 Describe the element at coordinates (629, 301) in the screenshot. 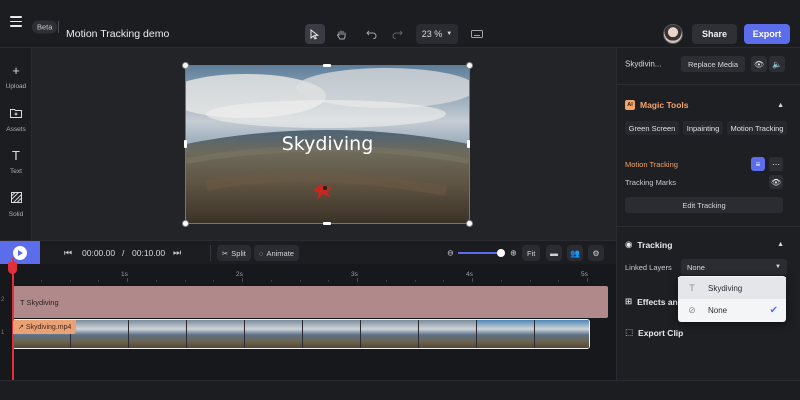

I see `effects-icon: ⊞` at that location.